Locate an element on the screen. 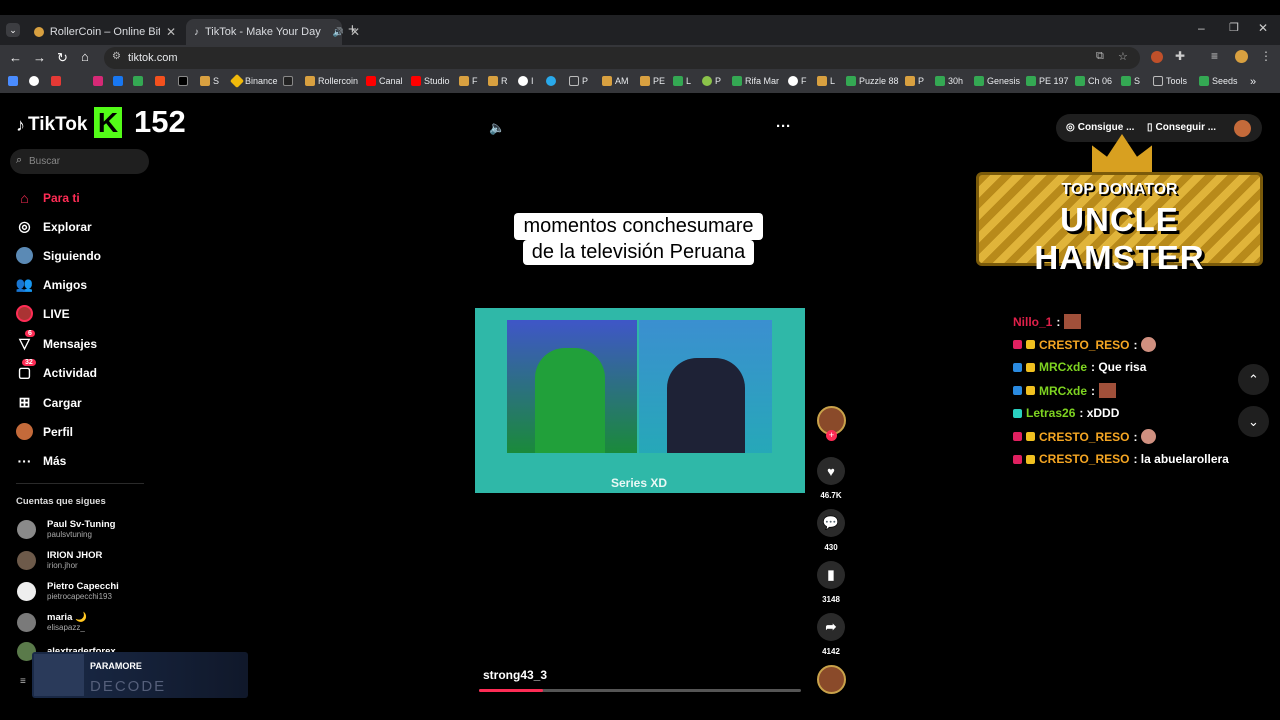 The image size is (1280, 720). account-handle: elisapazz_ is located at coordinates (66, 627).